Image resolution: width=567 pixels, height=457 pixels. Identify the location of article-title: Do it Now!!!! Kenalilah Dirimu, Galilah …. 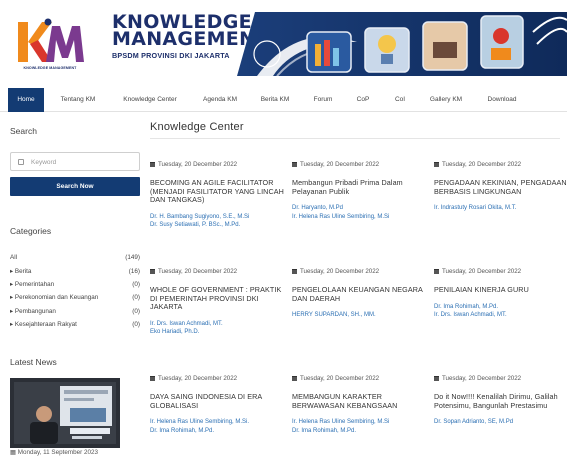
(500, 401).